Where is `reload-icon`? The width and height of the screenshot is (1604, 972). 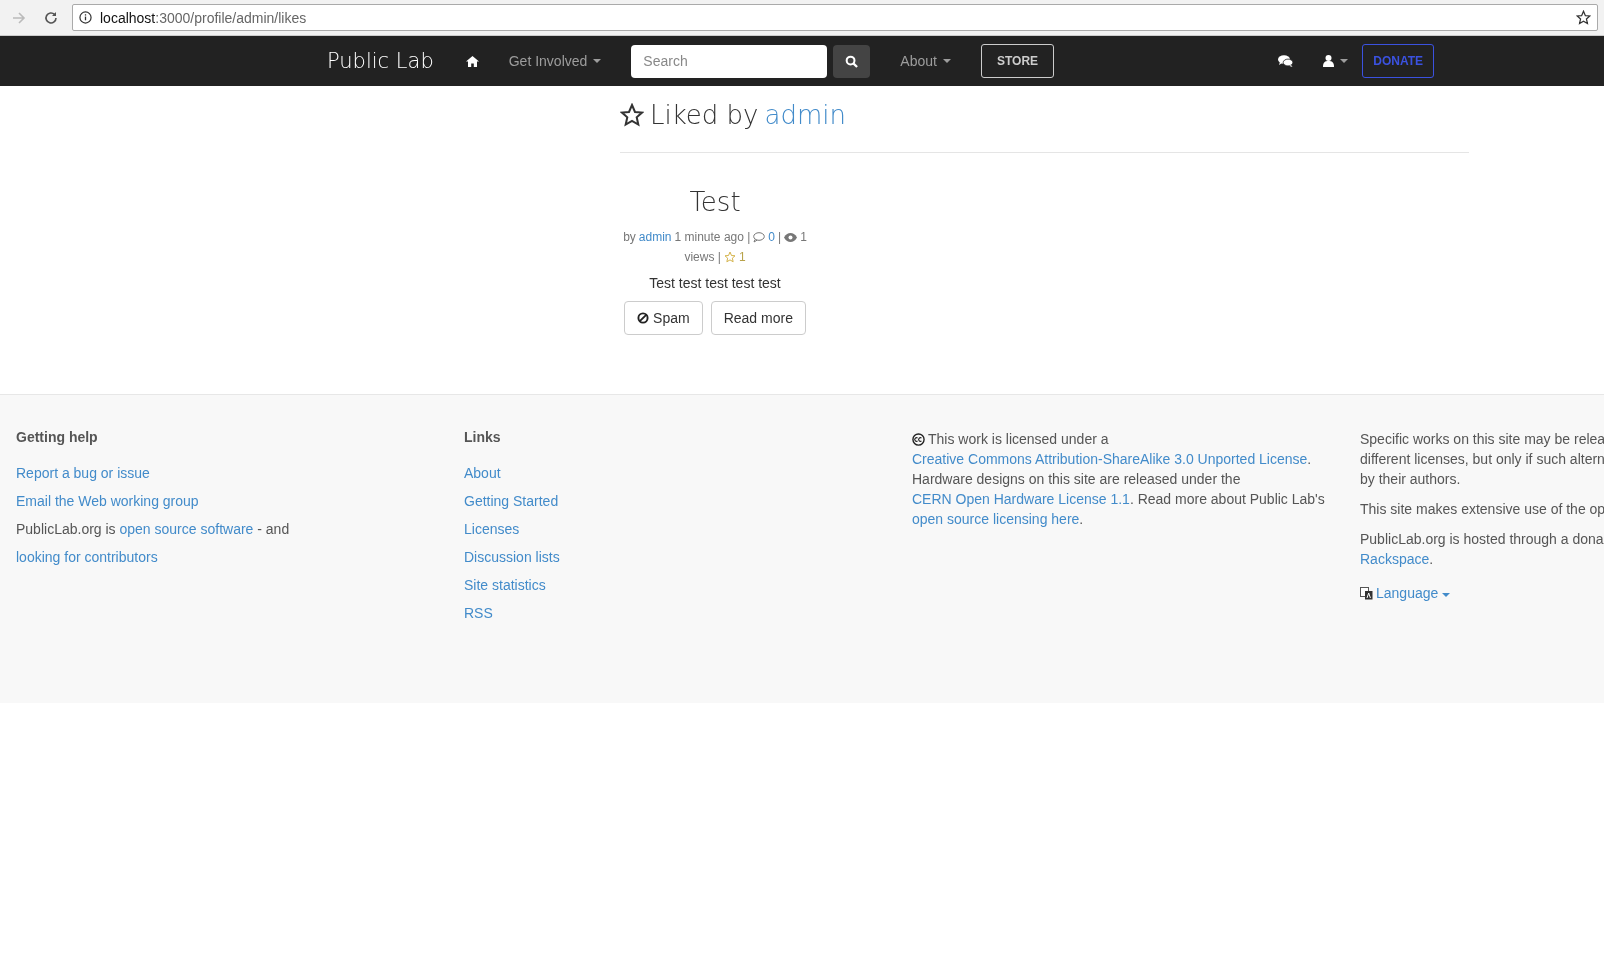
reload-icon is located at coordinates (51, 17).